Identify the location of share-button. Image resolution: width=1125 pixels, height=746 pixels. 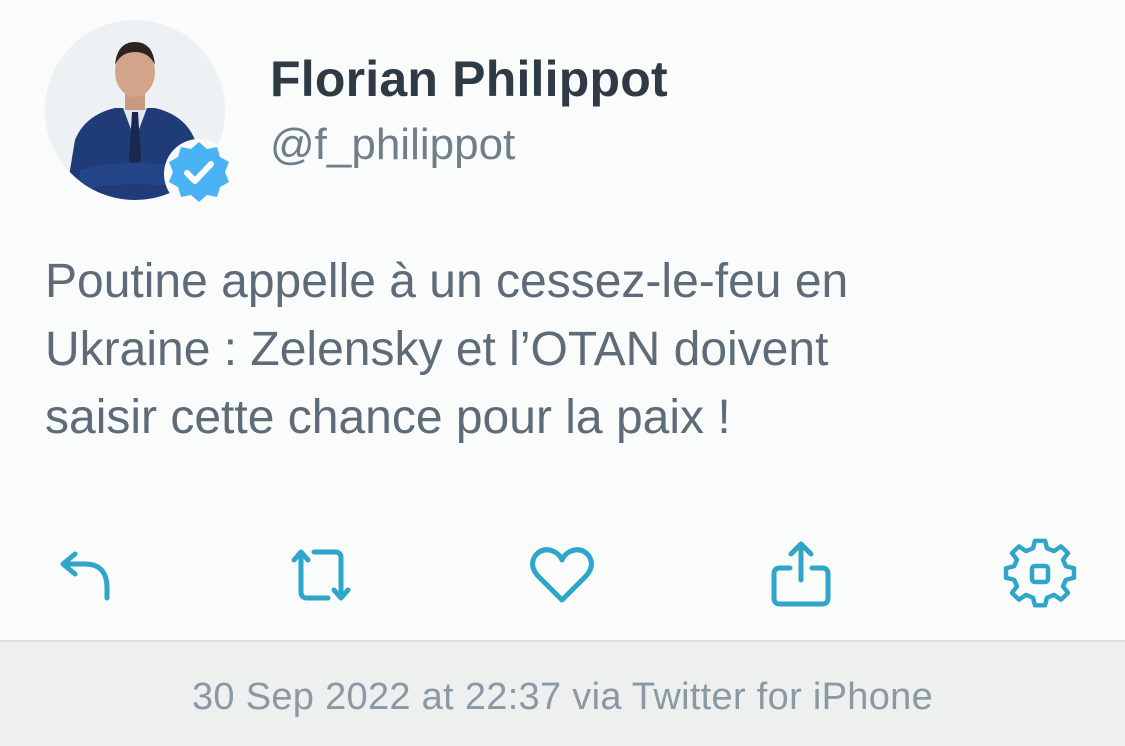
(801, 575).